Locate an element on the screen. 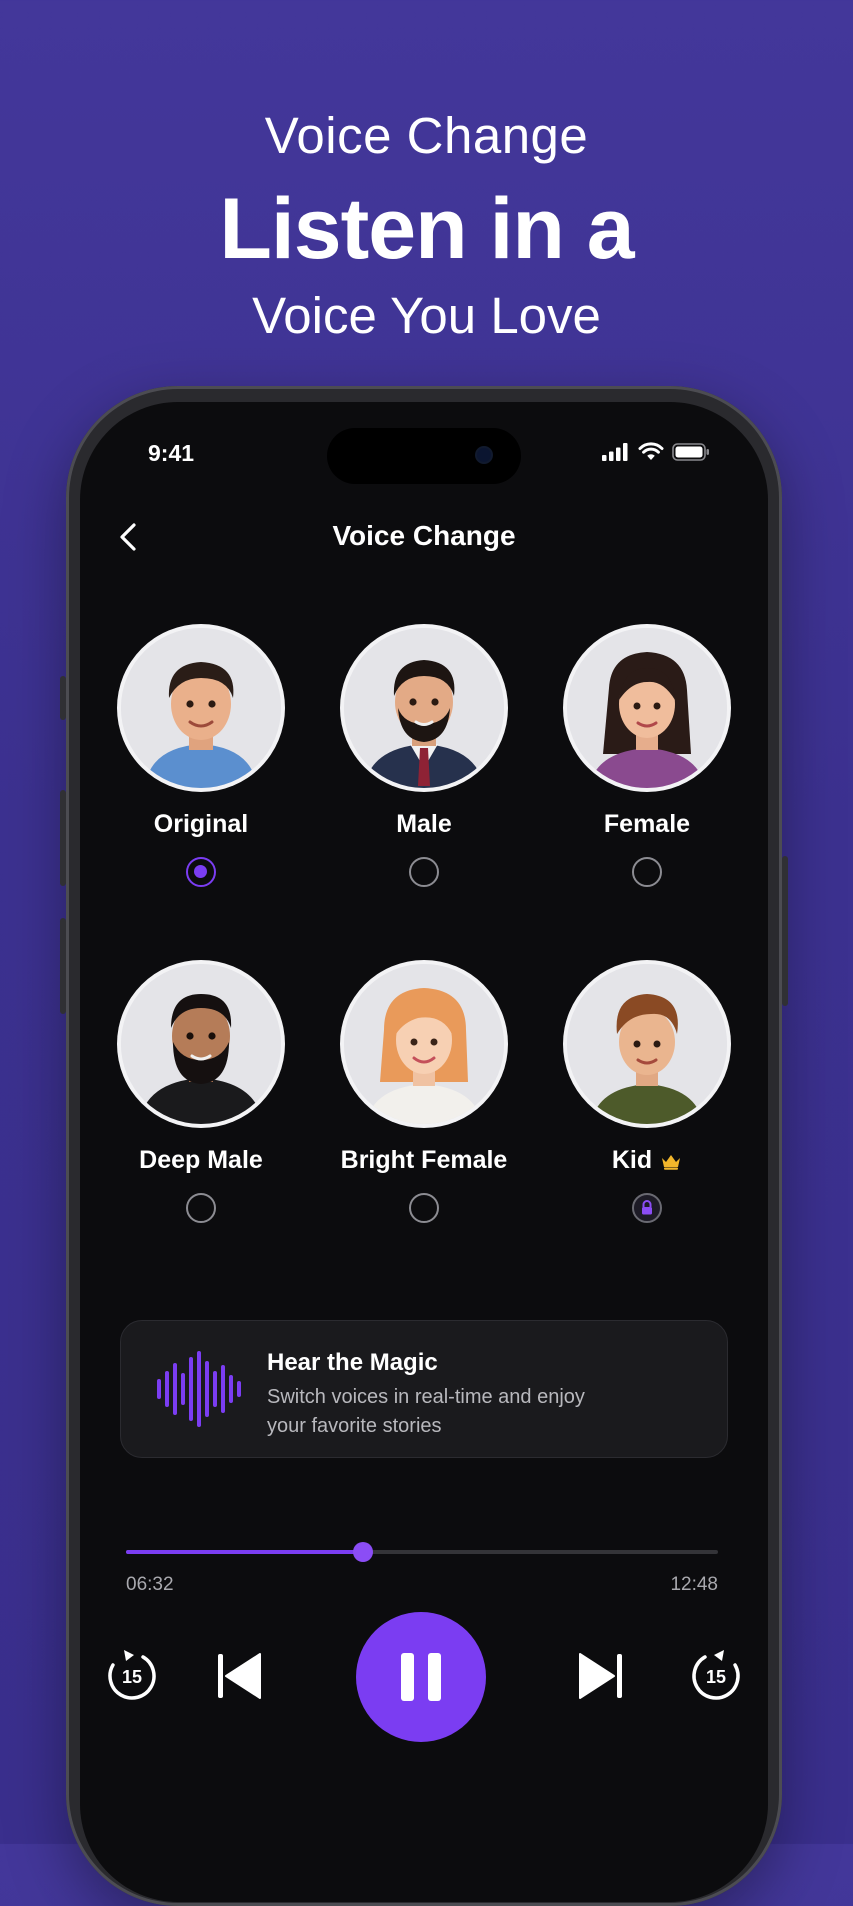 The image size is (853, 1906). voice-label: Female is located at coordinates (647, 824).